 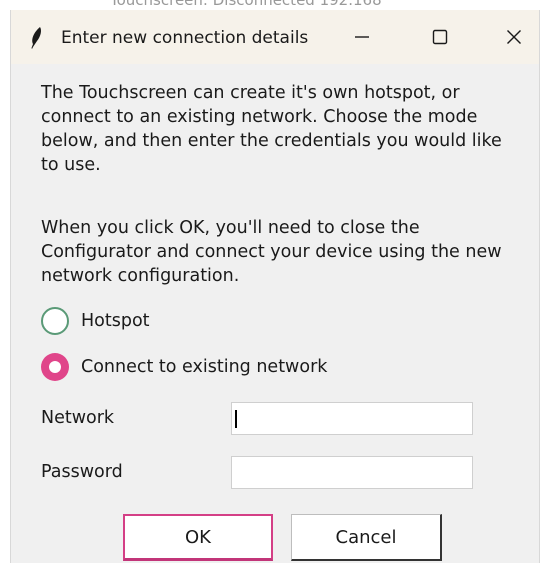 What do you see at coordinates (36, 38) in the screenshot?
I see `feather-icon` at bounding box center [36, 38].